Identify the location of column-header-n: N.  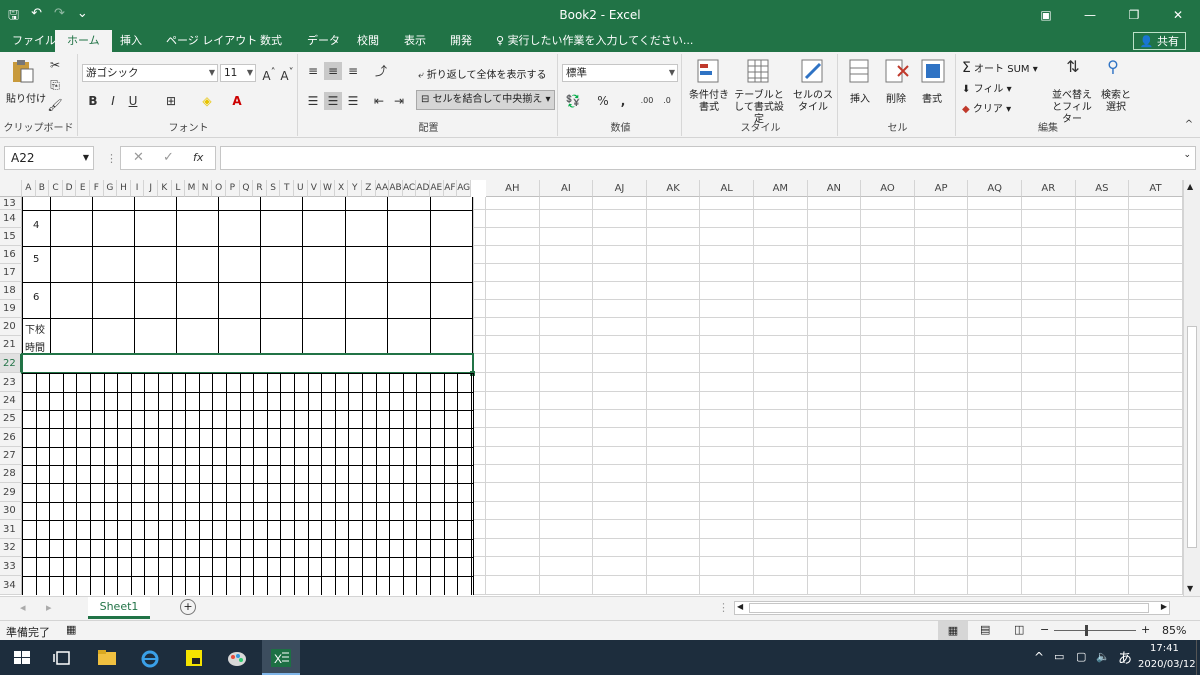
(205, 188).